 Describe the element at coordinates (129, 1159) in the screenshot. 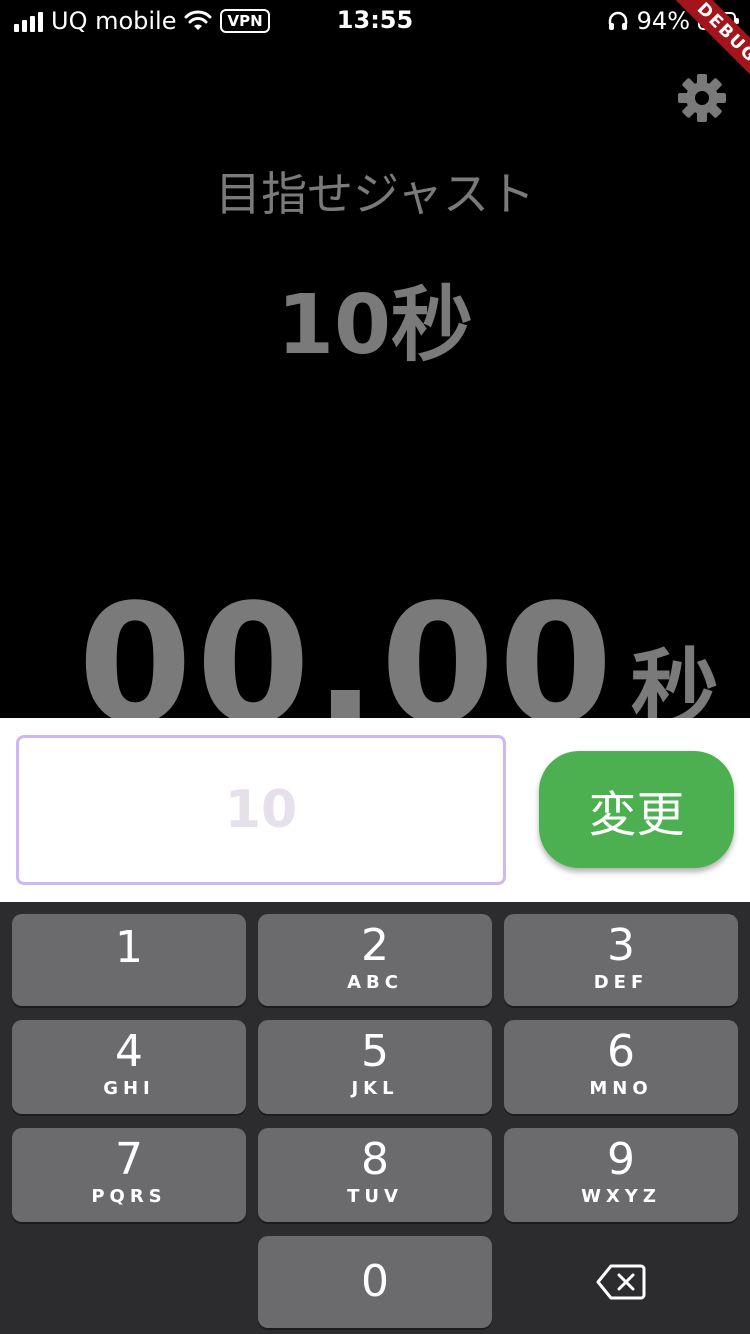

I see `key-digit: 7` at that location.